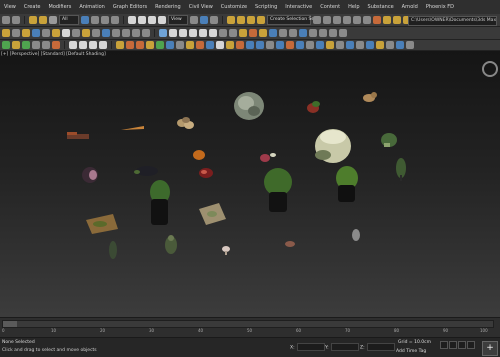 The width and height of the screenshot is (500, 357). What do you see at coordinates (163, 33) in the screenshot?
I see `render-icon` at bounding box center [163, 33].